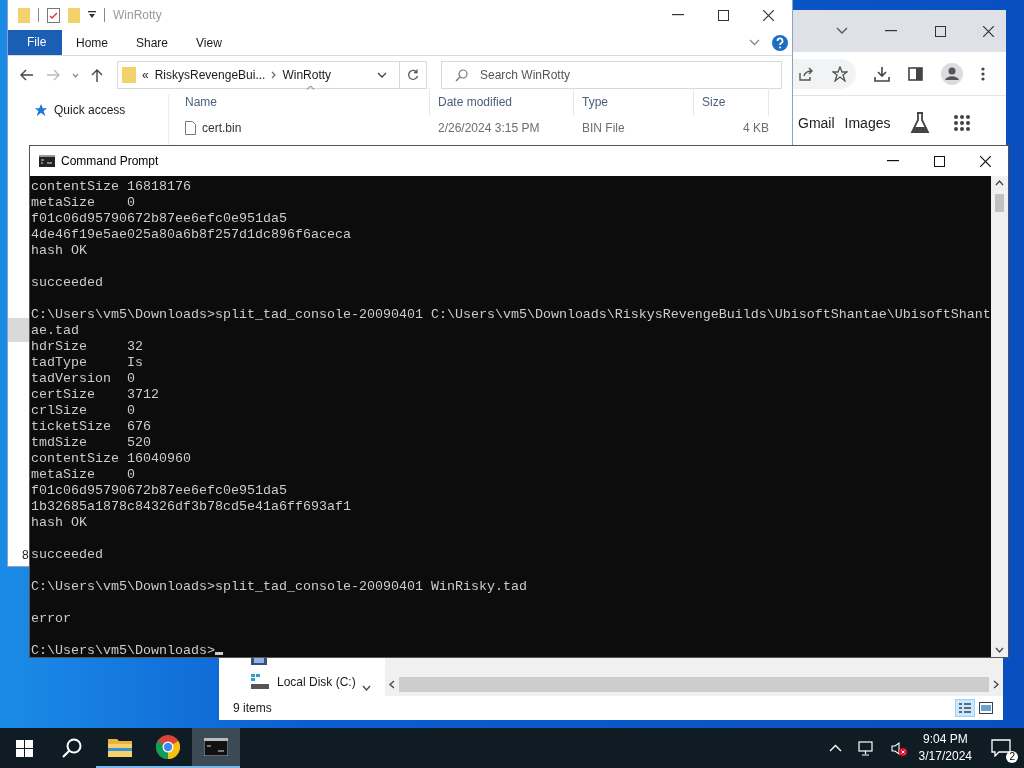 The height and width of the screenshot is (768, 1024). Describe the element at coordinates (88, 110) in the screenshot. I see `nav-item: Quick access` at that location.